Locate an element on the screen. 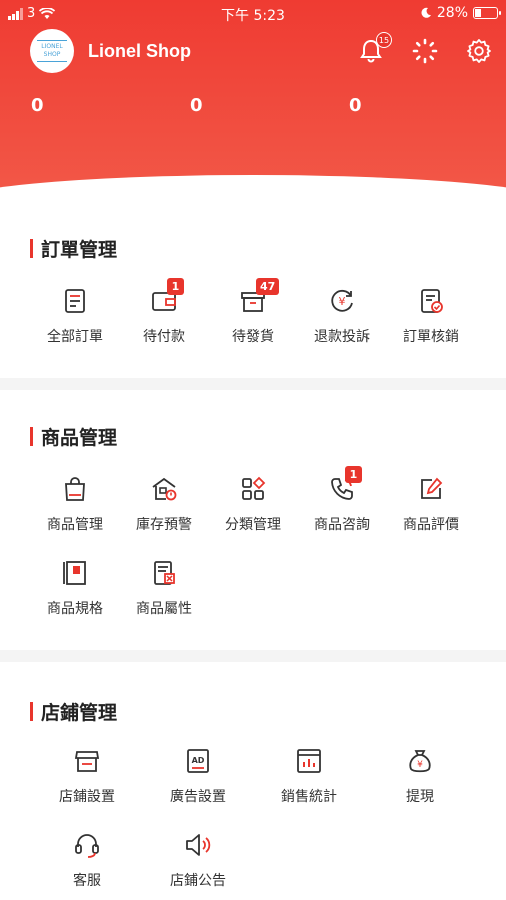 This screenshot has height=900, width=506. spec-book-icon is located at coordinates (75, 573).